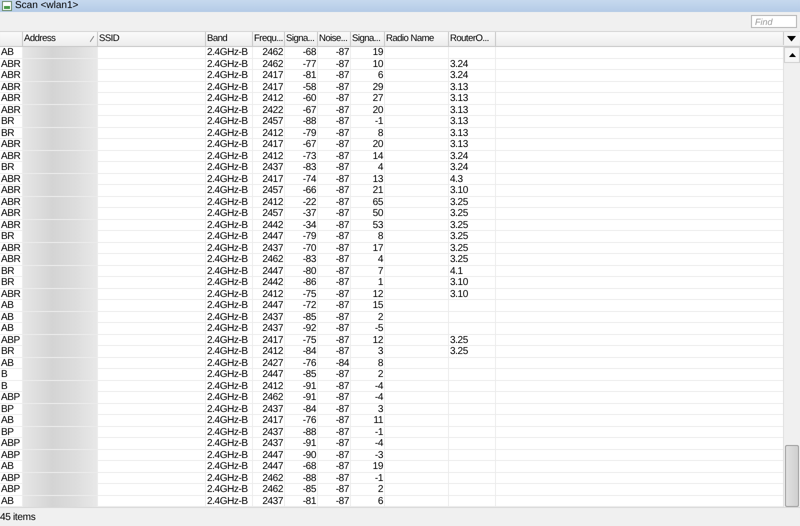 Image resolution: width=800 pixels, height=526 pixels. Describe the element at coordinates (301, 328) in the screenshot. I see `table-cell: -92` at that location.